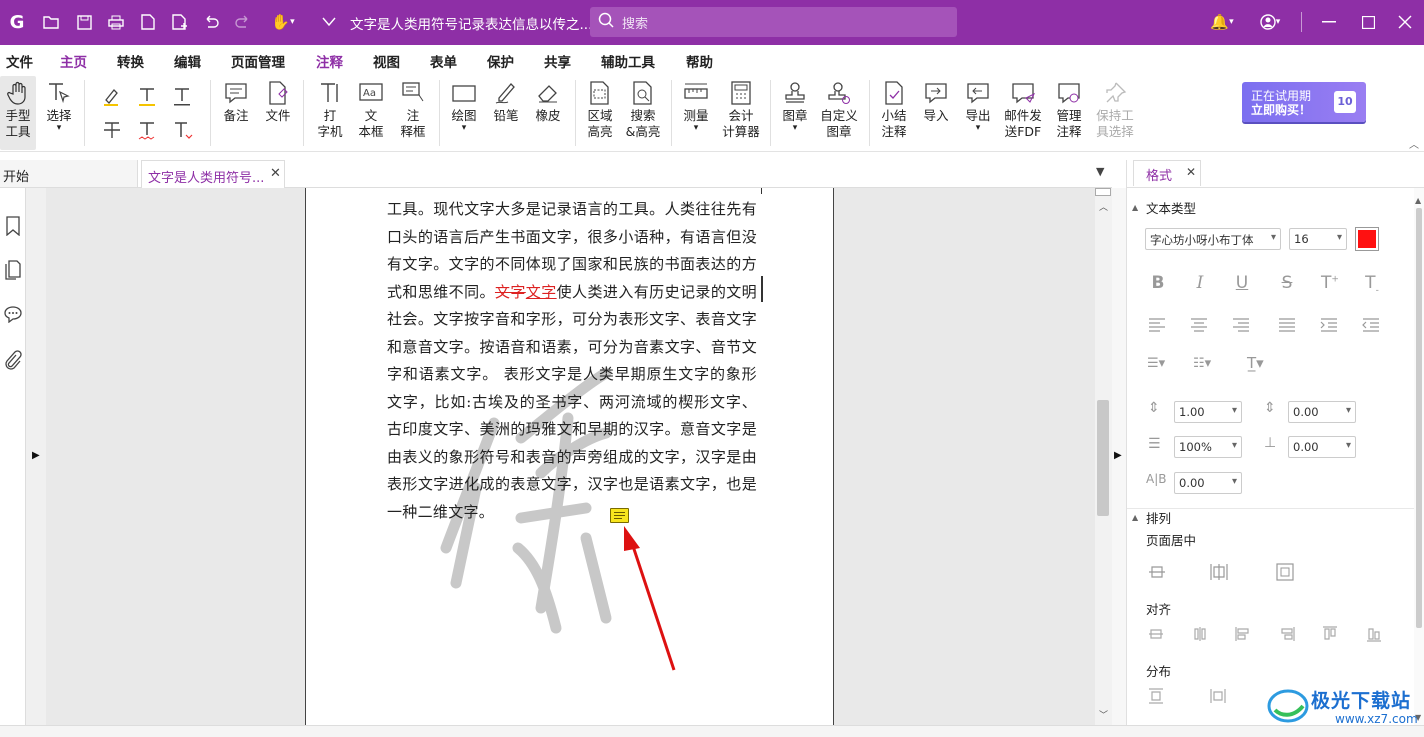 The image size is (1424, 737). What do you see at coordinates (69, 173) in the screenshot?
I see `tab-start: 开始` at bounding box center [69, 173].